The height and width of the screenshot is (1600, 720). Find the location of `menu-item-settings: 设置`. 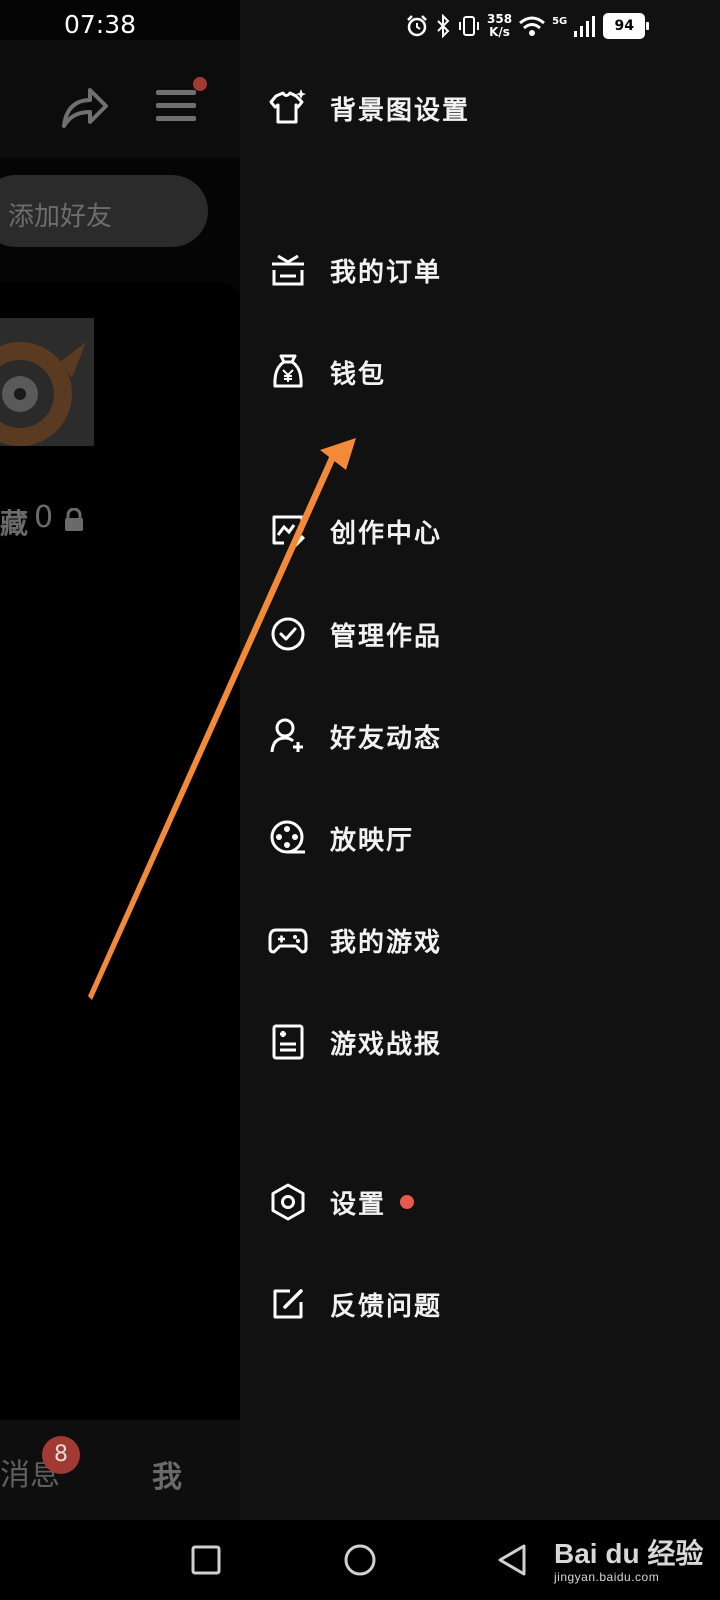

menu-item-settings: 设置 is located at coordinates (488, 1202).